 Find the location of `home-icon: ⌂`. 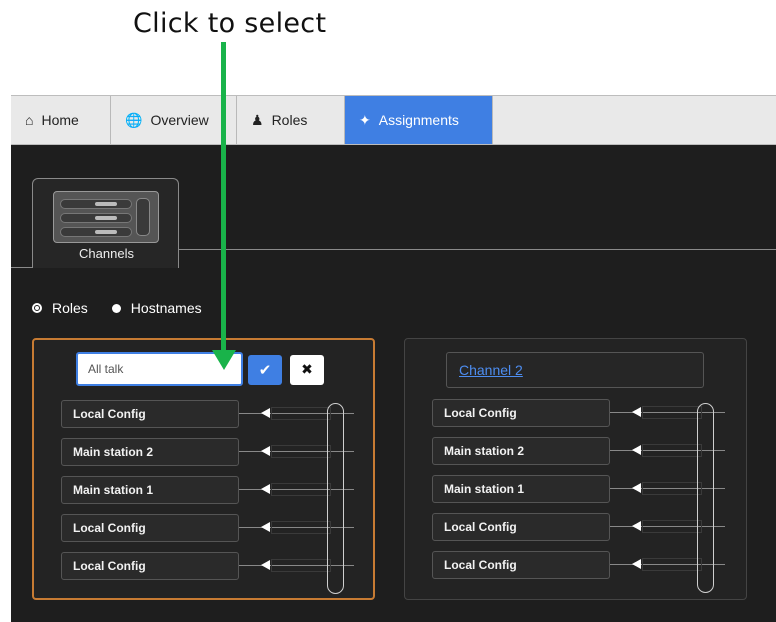

home-icon: ⌂ is located at coordinates (29, 120).